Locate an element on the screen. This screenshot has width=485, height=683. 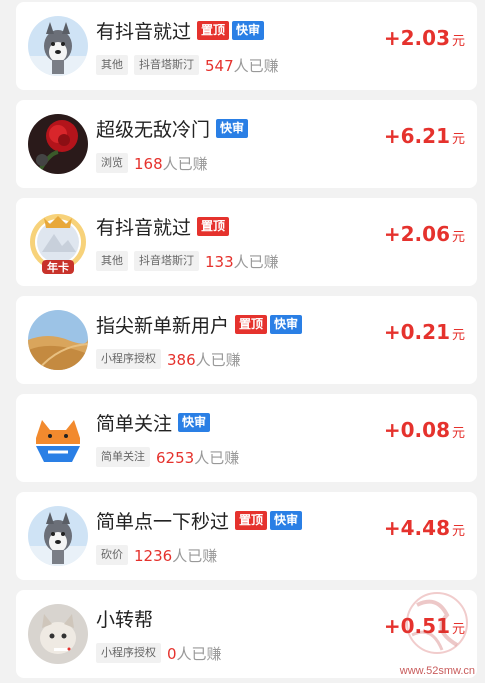
reward-amount: +6.21 元 is located at coordinates (424, 136).